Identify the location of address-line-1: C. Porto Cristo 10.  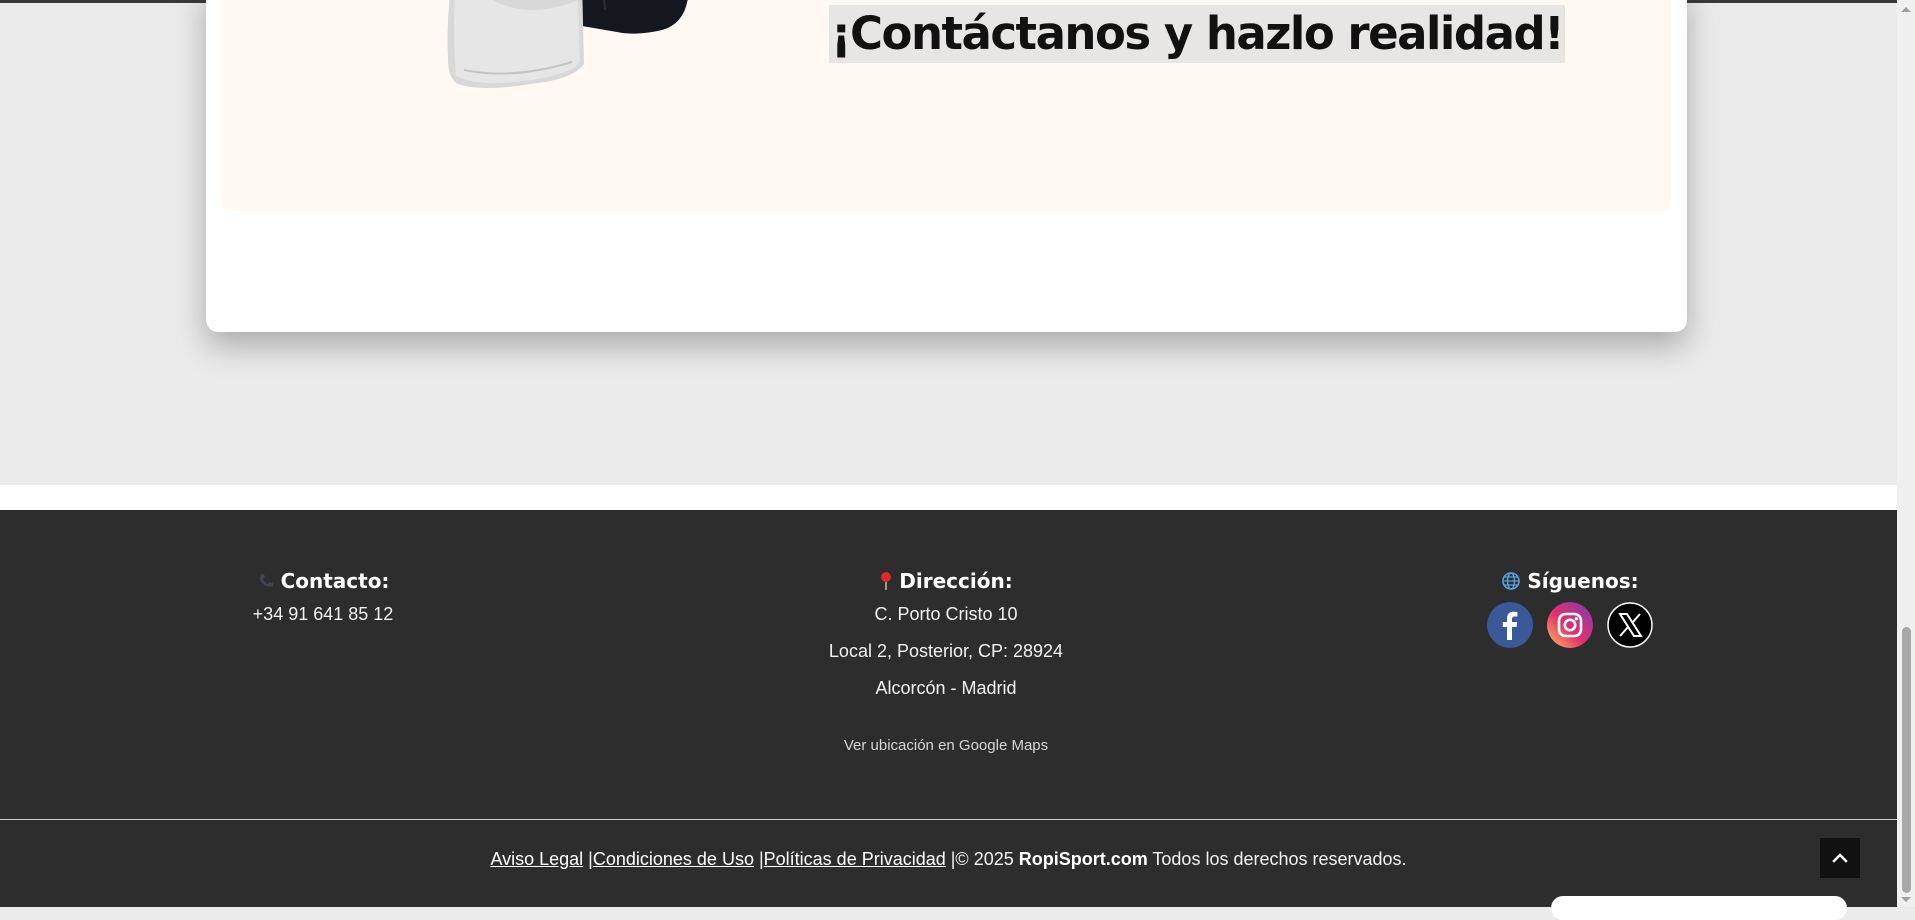
(946, 614).